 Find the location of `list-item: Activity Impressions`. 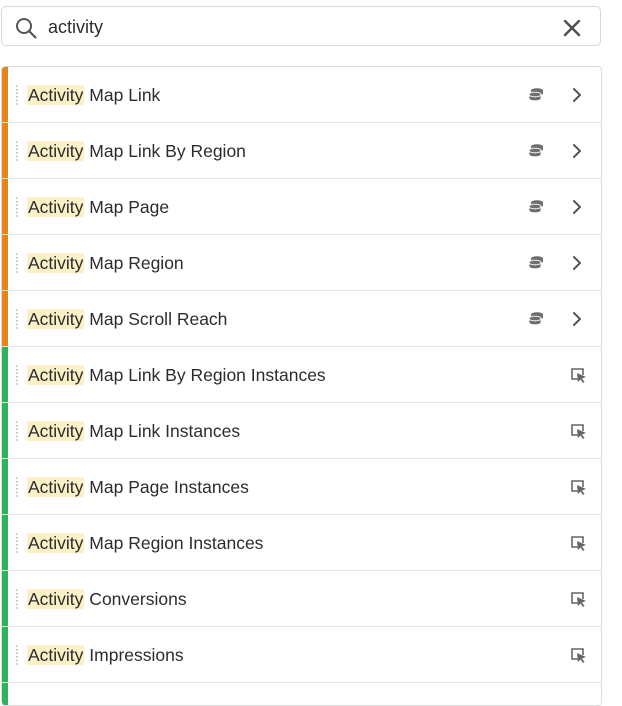

list-item: Activity Impressions is located at coordinates (301, 655).